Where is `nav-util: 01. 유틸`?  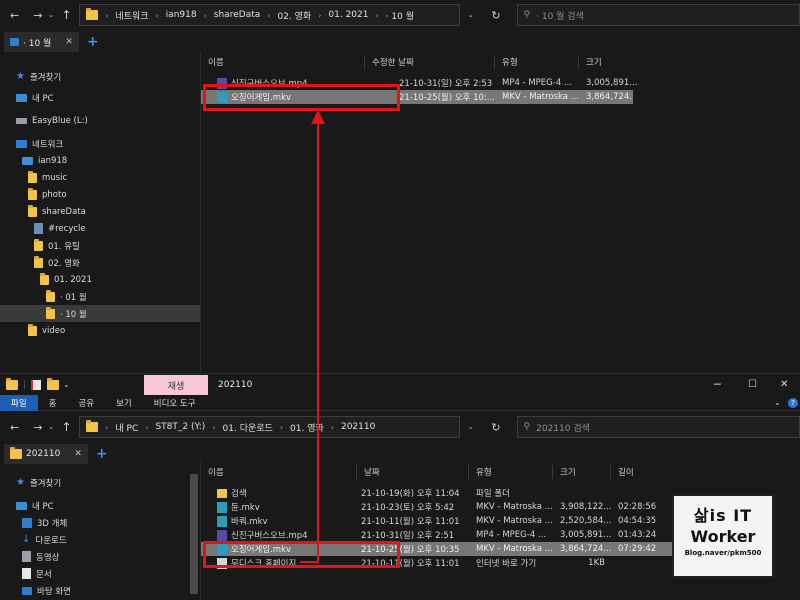
nav-util: 01. 유틸 is located at coordinates (100, 245).